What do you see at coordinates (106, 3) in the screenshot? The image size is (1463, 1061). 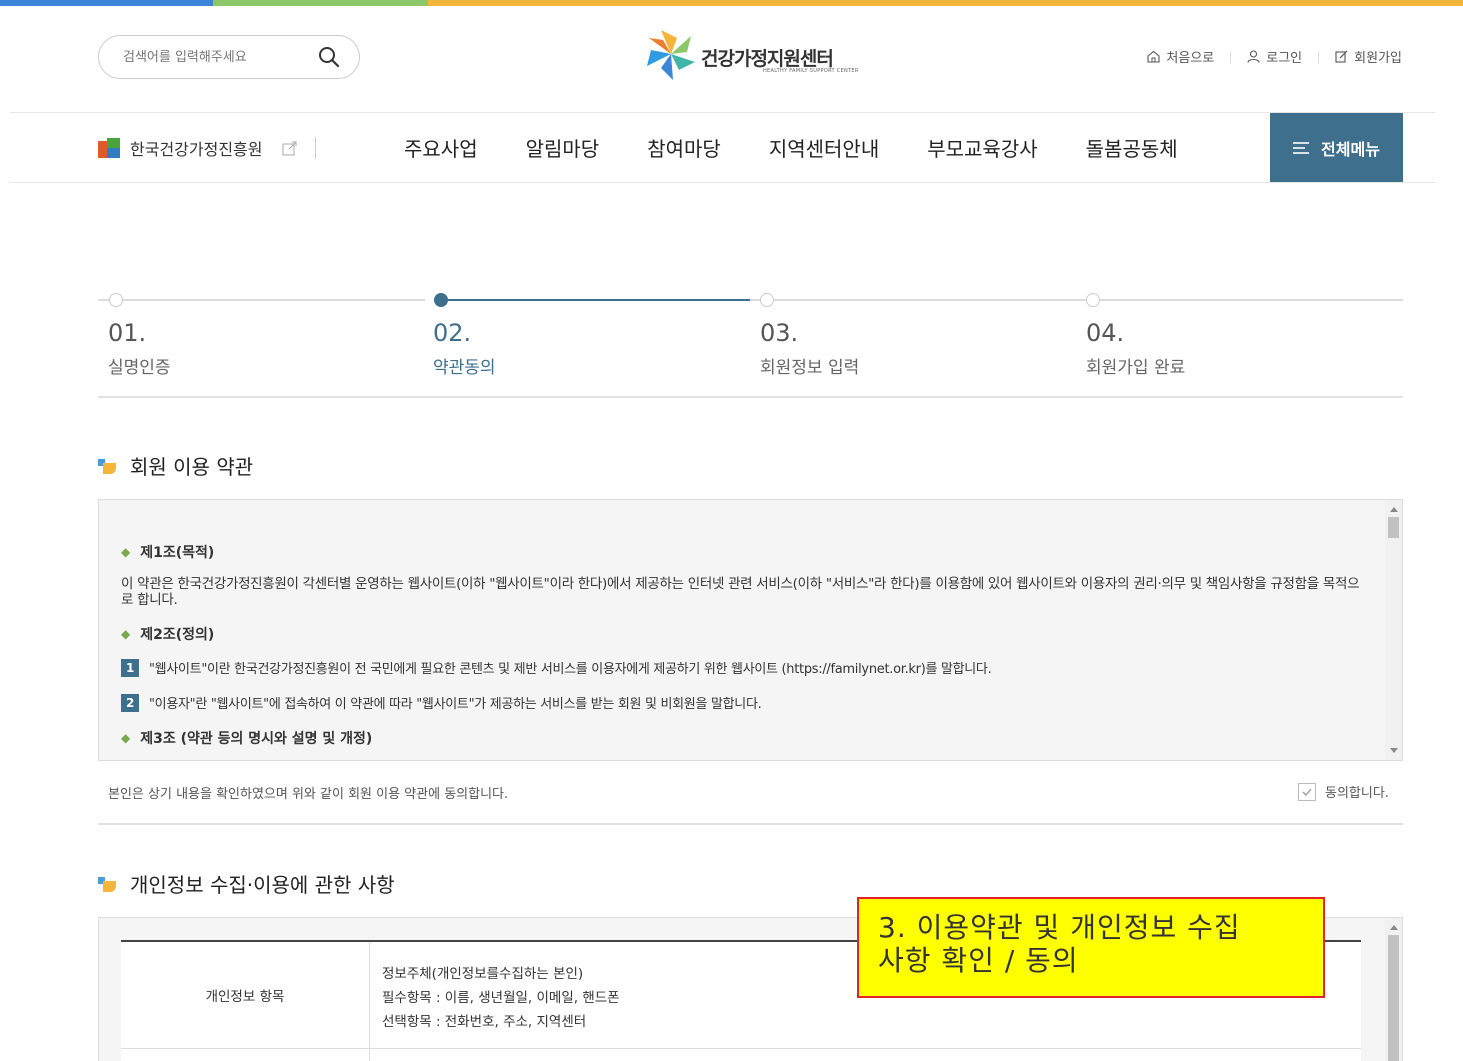 I see `topbar-segment-blue` at bounding box center [106, 3].